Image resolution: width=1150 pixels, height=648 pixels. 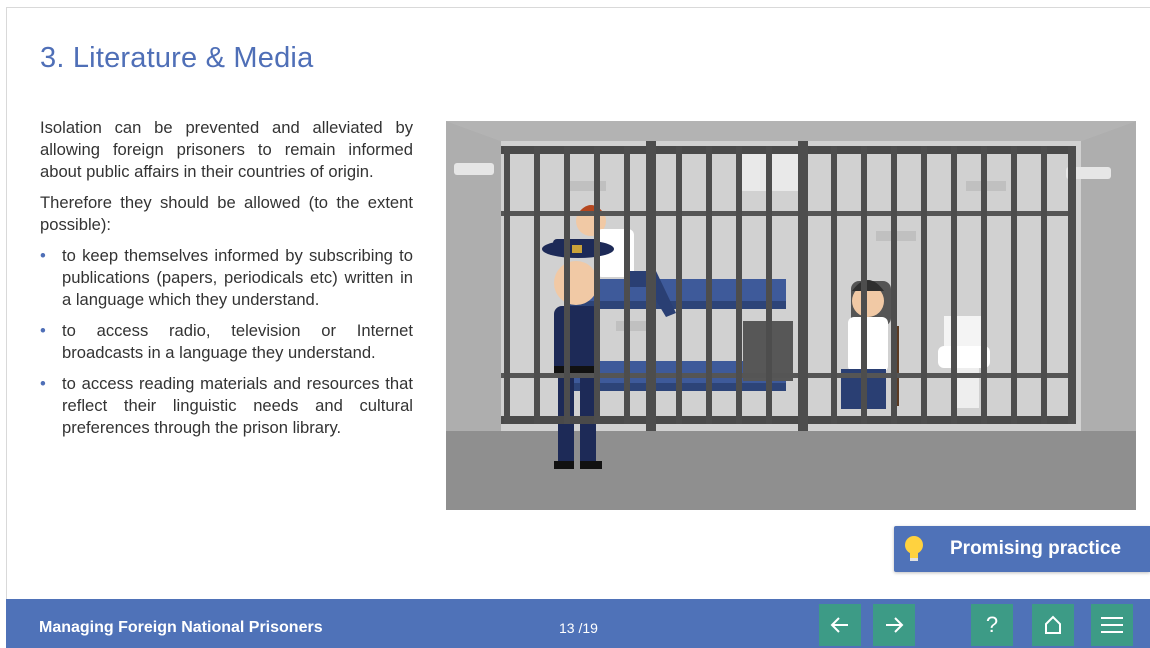 I want to click on arrow-right-icon, so click(x=895, y=625).